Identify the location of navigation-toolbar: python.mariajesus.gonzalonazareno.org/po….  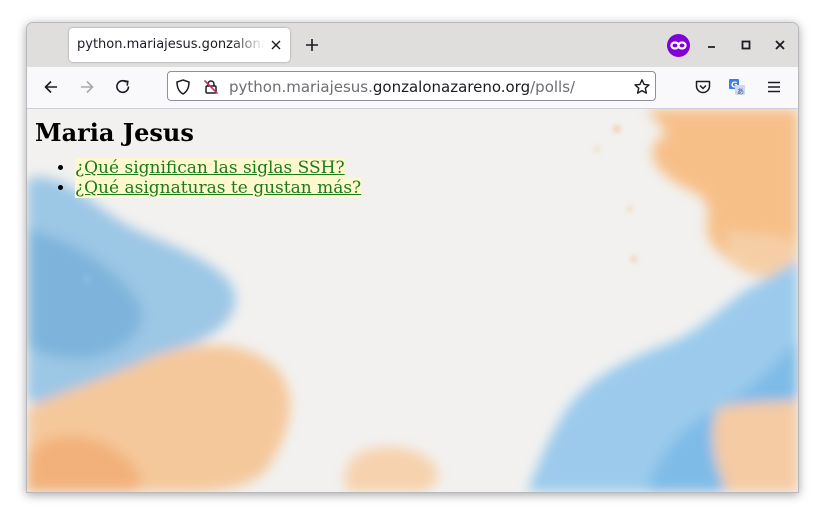
(412, 88).